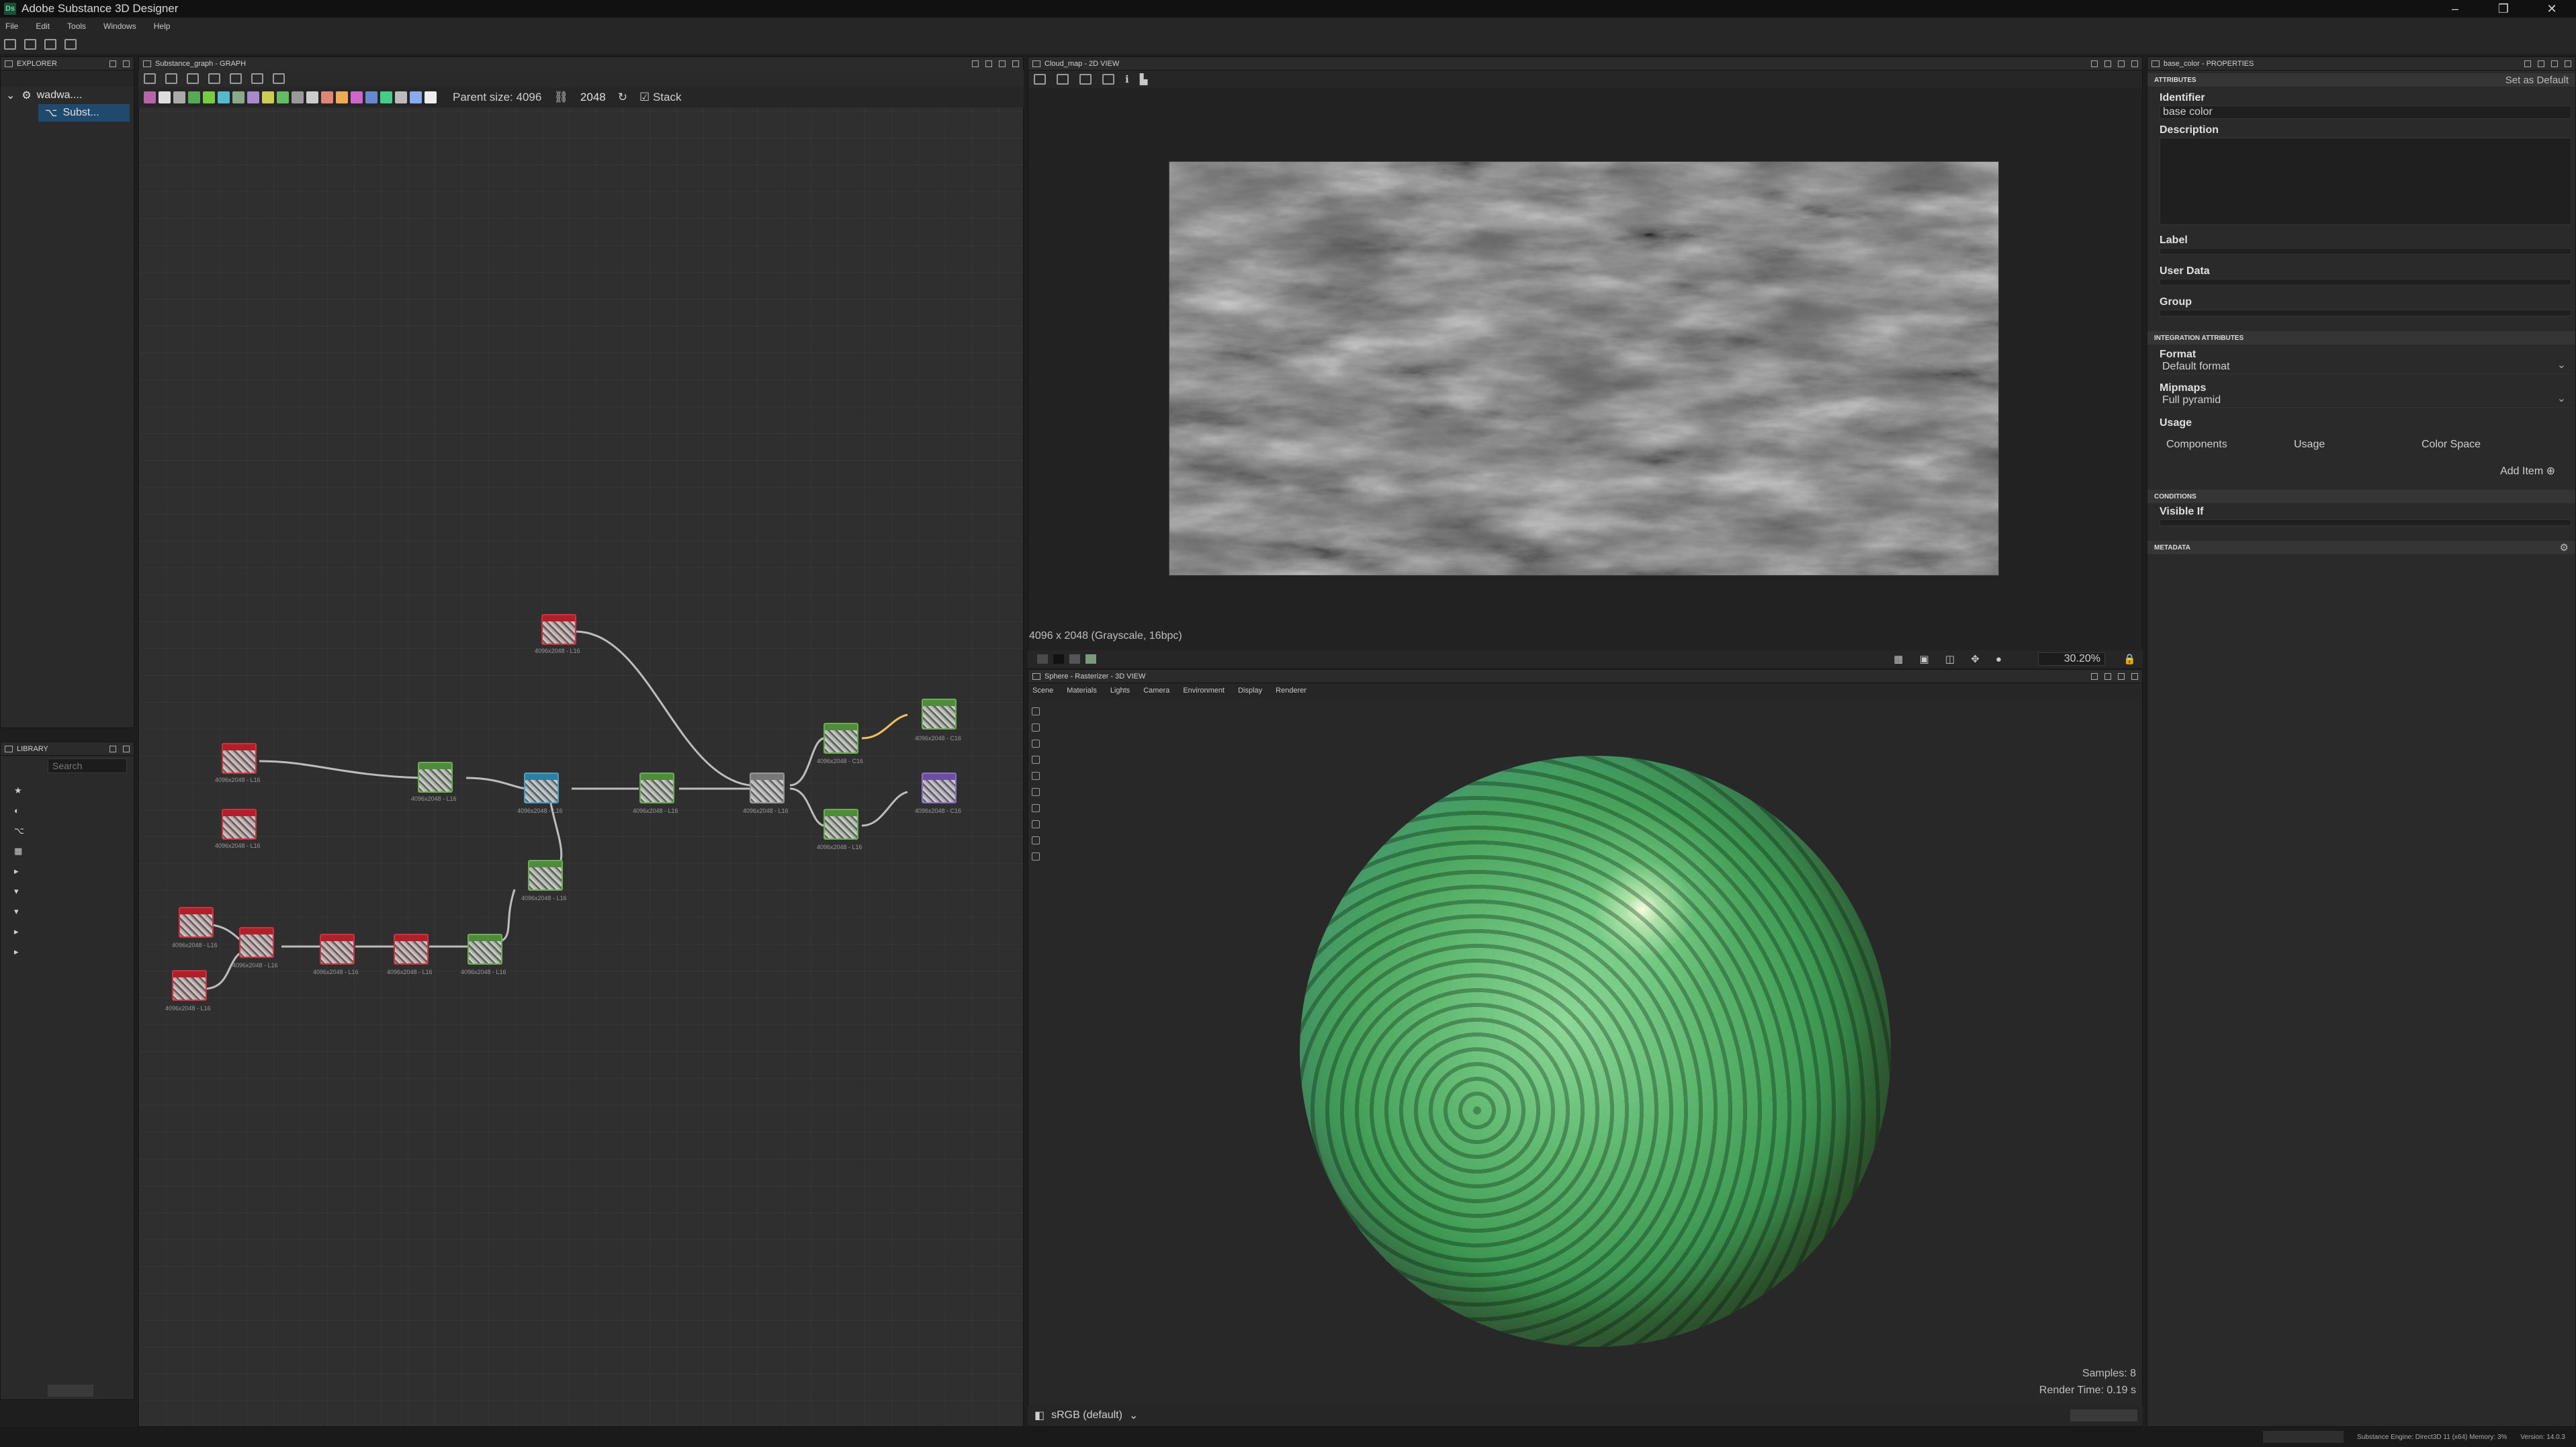  I want to click on library-search-input: Search, so click(87, 766).